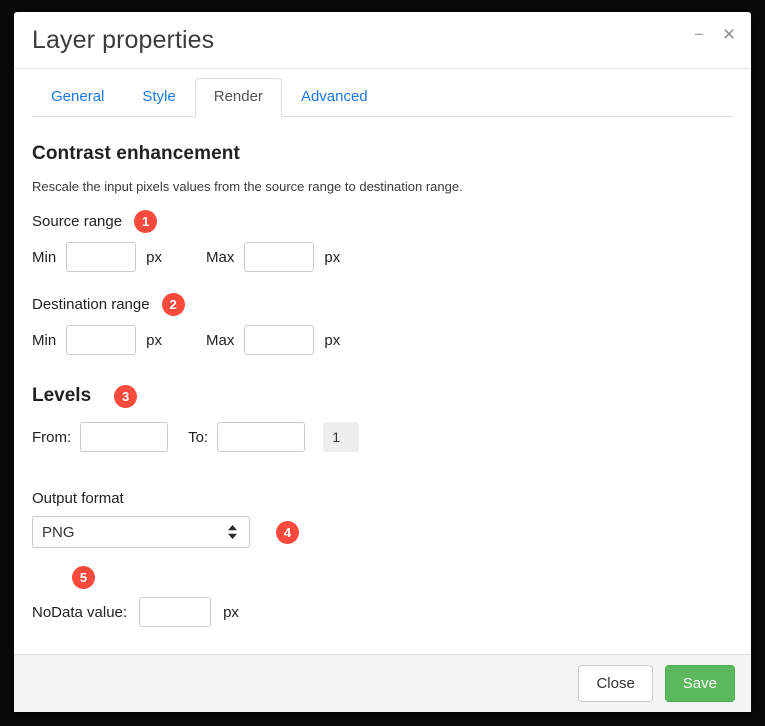 The width and height of the screenshot is (765, 726). What do you see at coordinates (332, 257) in the screenshot?
I see `source-max-unit: px` at bounding box center [332, 257].